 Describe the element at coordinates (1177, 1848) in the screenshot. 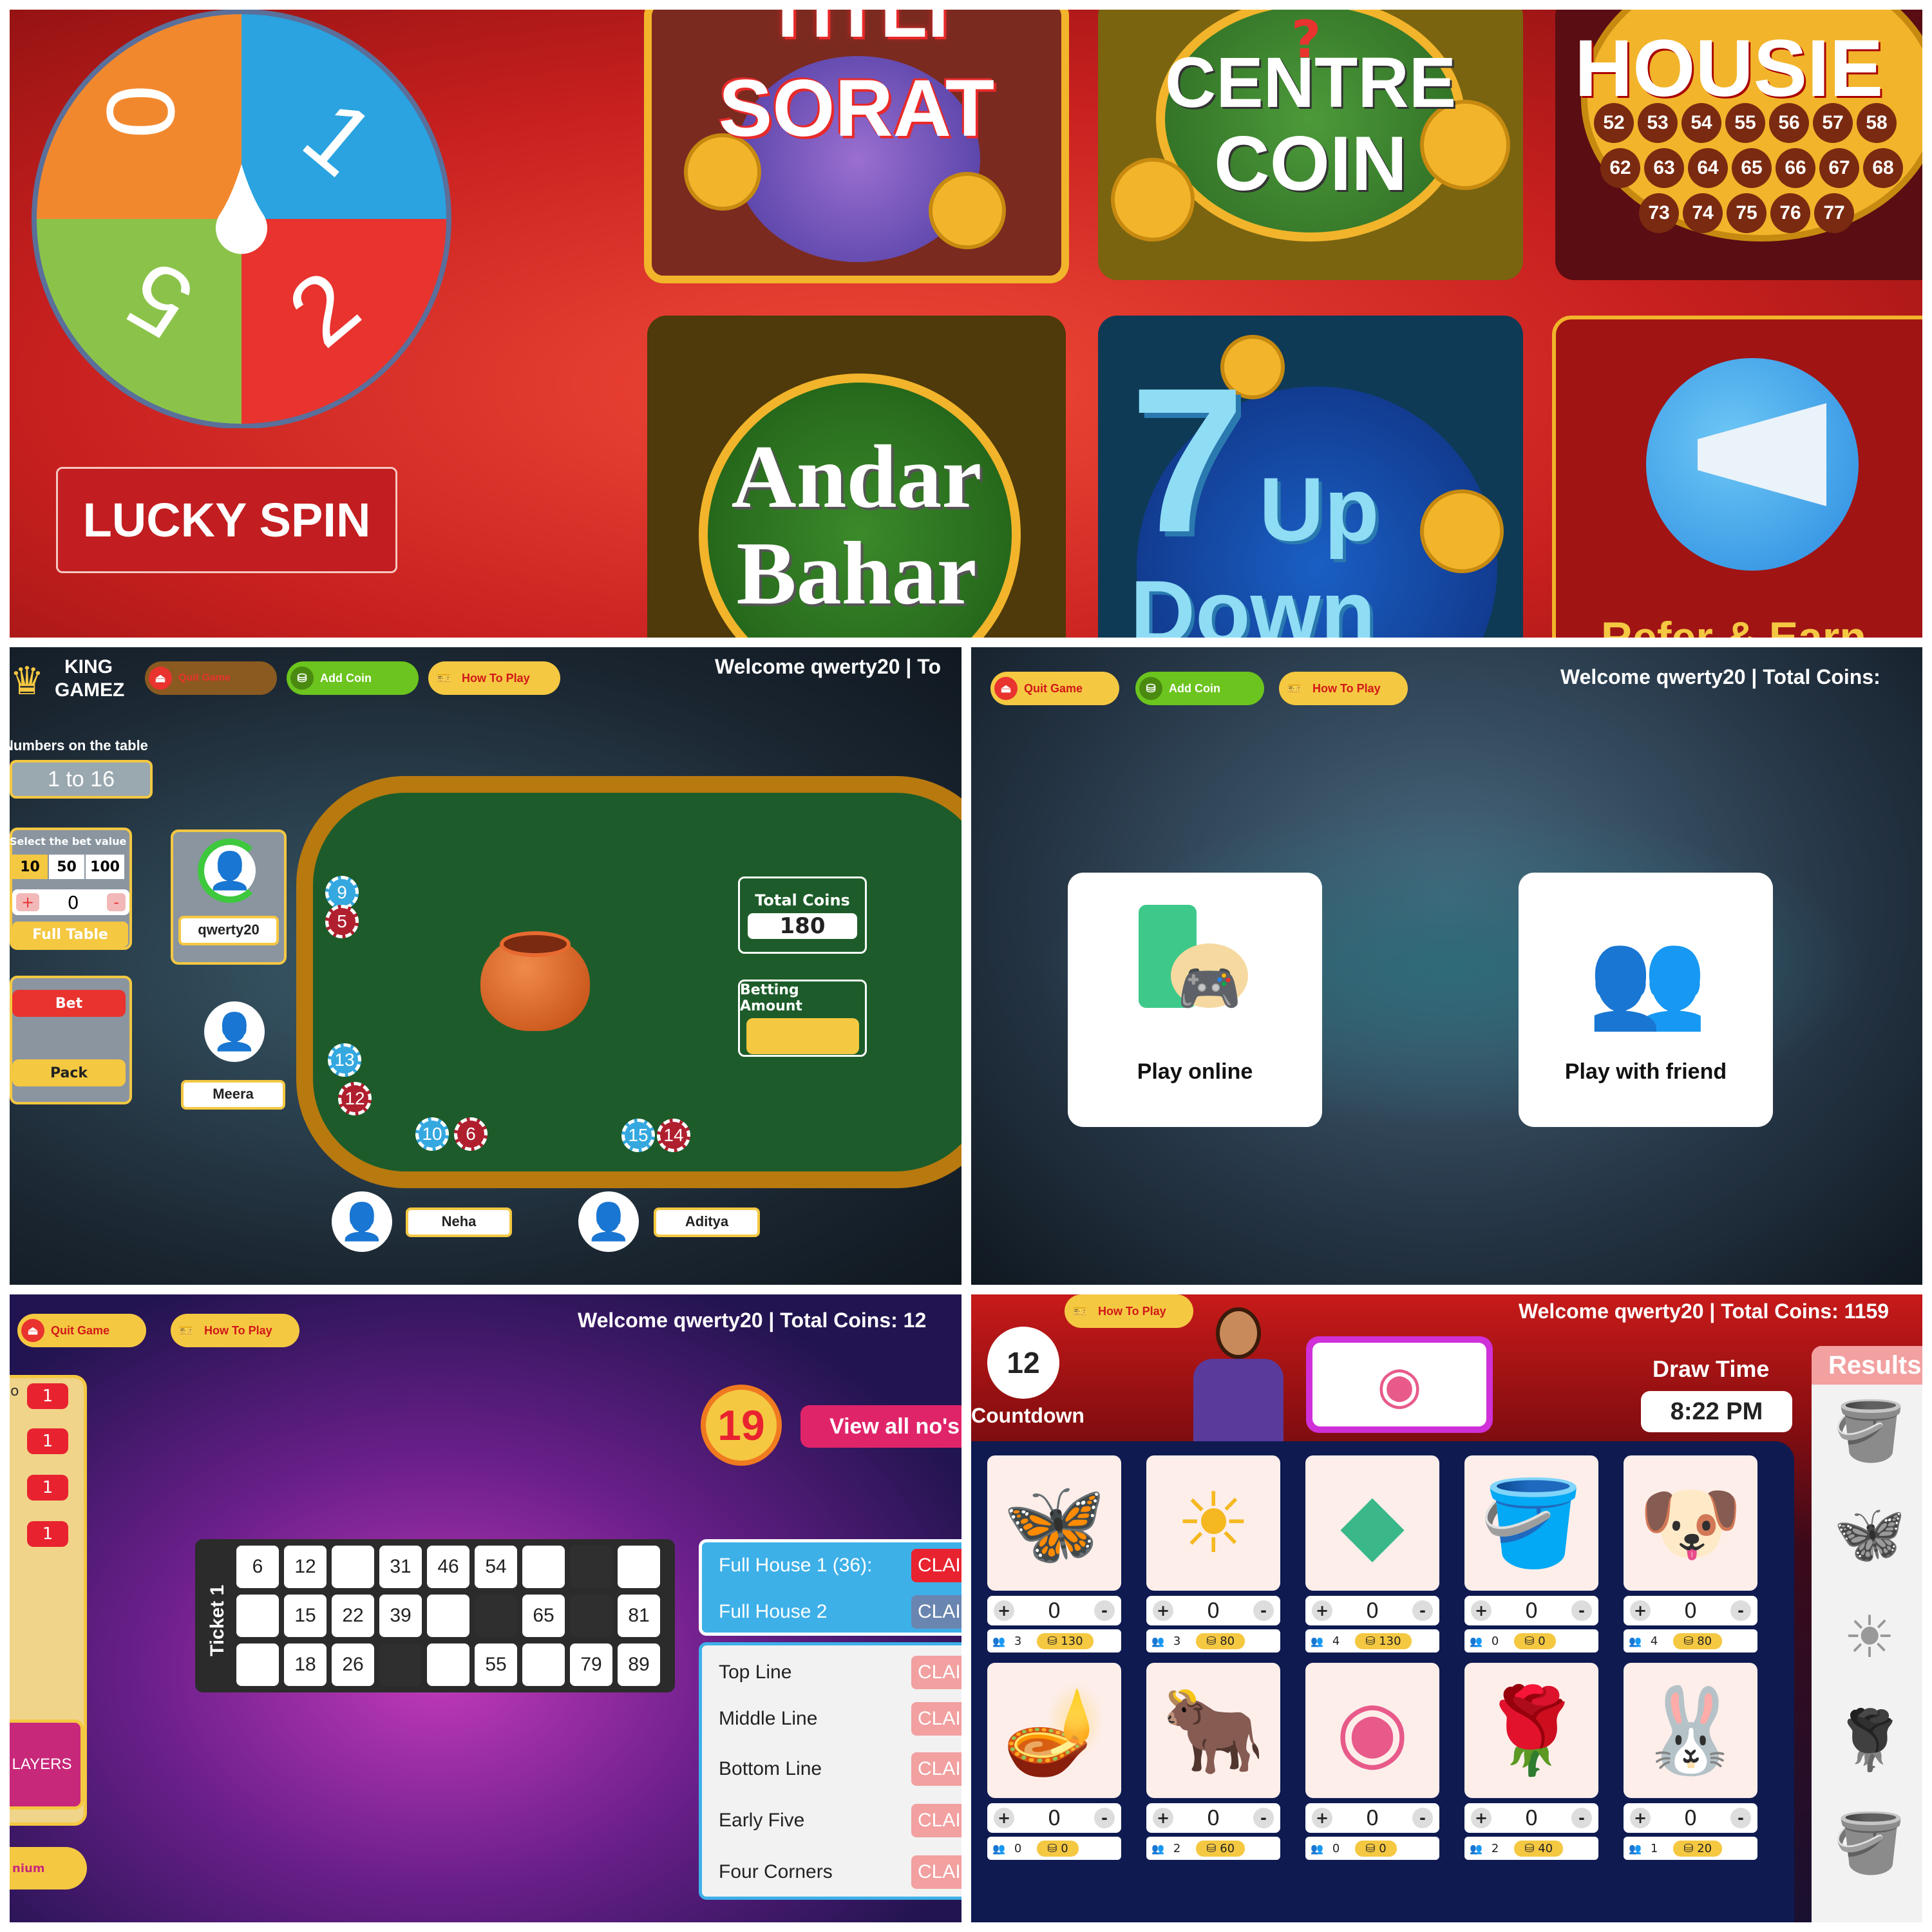

I see `item-players-count: 2` at that location.